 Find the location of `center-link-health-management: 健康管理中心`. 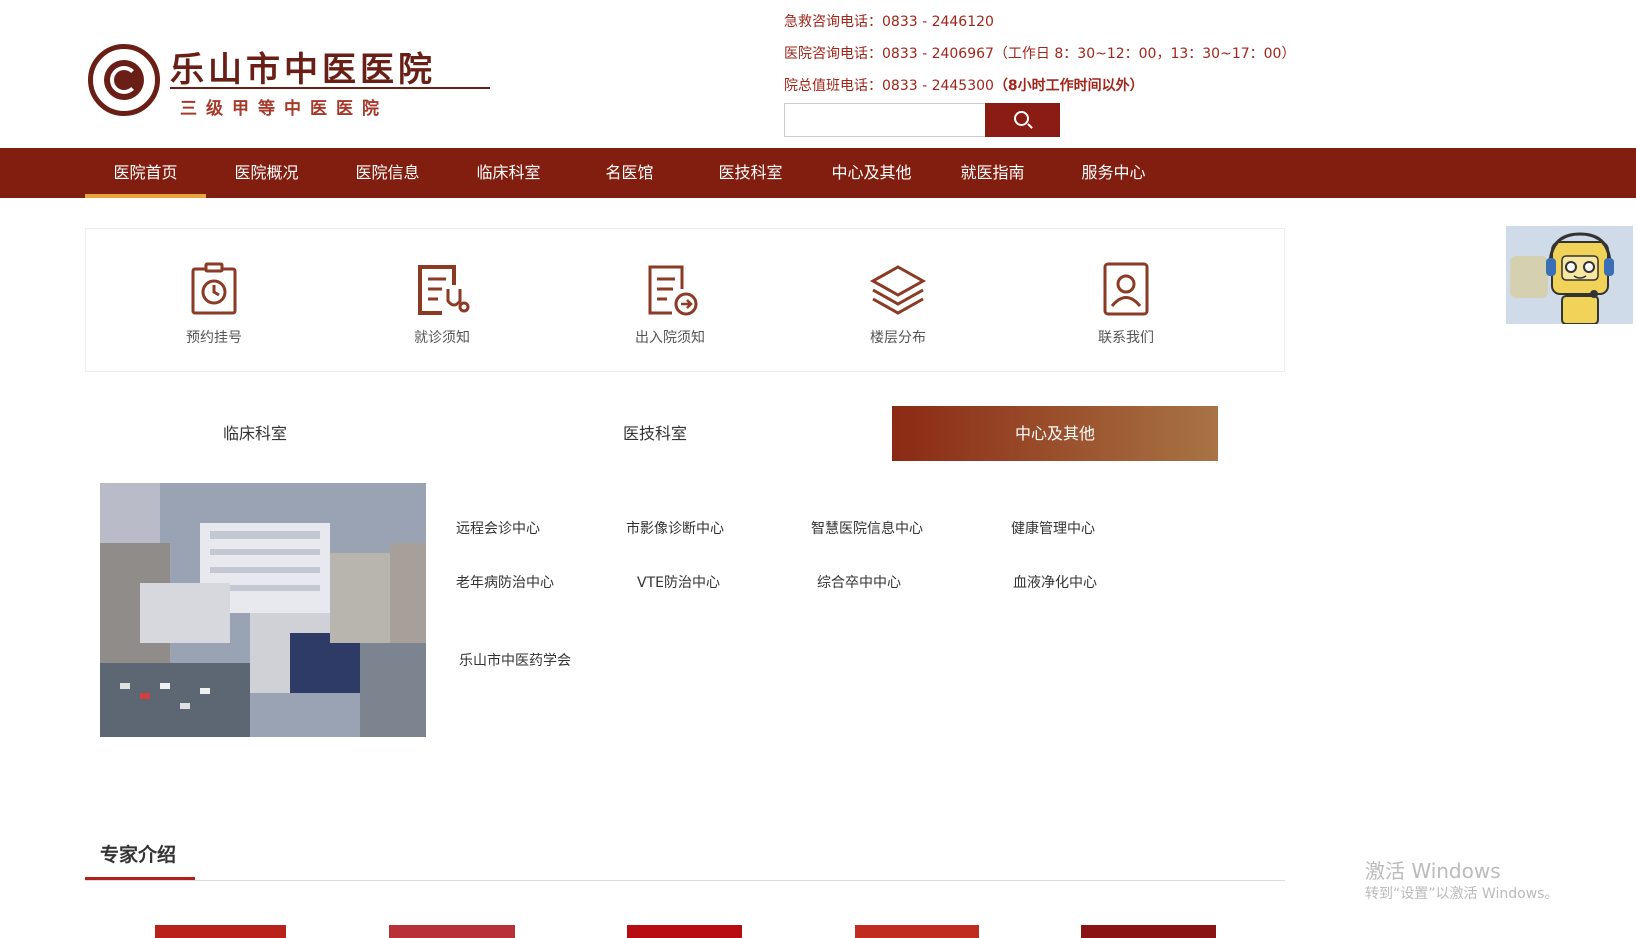

center-link-health-management: 健康管理中心 is located at coordinates (1053, 528).